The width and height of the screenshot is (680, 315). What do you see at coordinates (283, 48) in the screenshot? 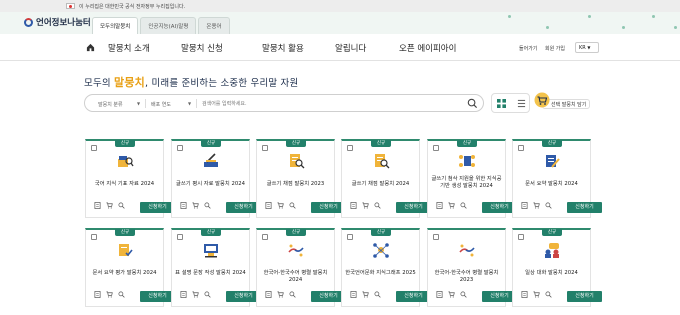
I see `menu-corpus-use: 말뭉치 활용` at bounding box center [283, 48].